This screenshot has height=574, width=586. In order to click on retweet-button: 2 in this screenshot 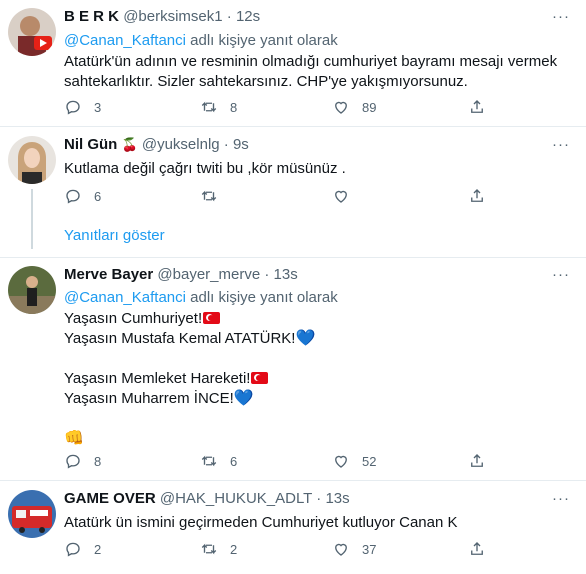, I will do `click(220, 549)`.